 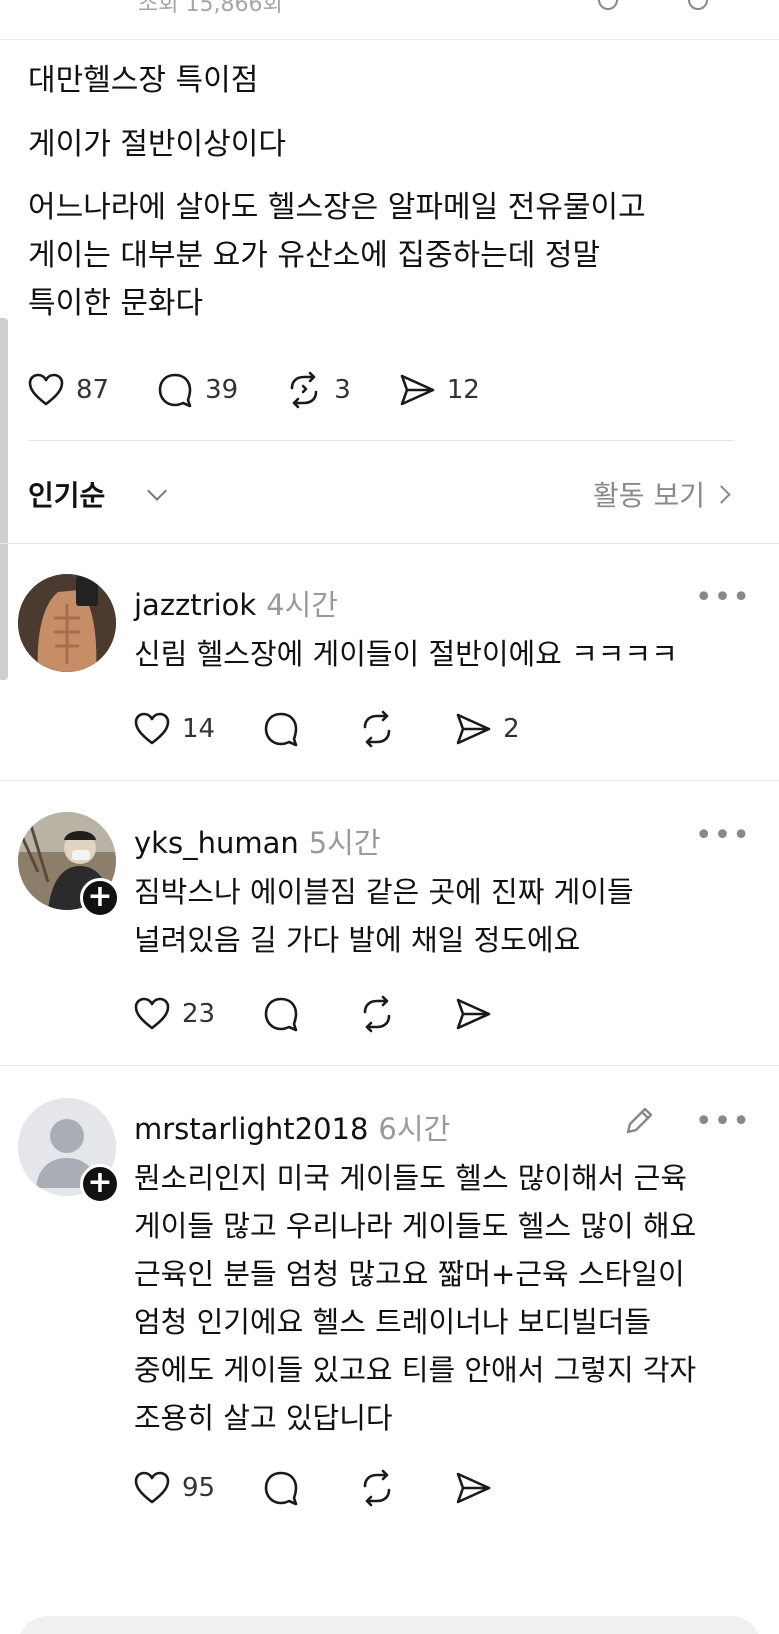 I want to click on username: mrstarlight2018, so click(x=251, y=1129).